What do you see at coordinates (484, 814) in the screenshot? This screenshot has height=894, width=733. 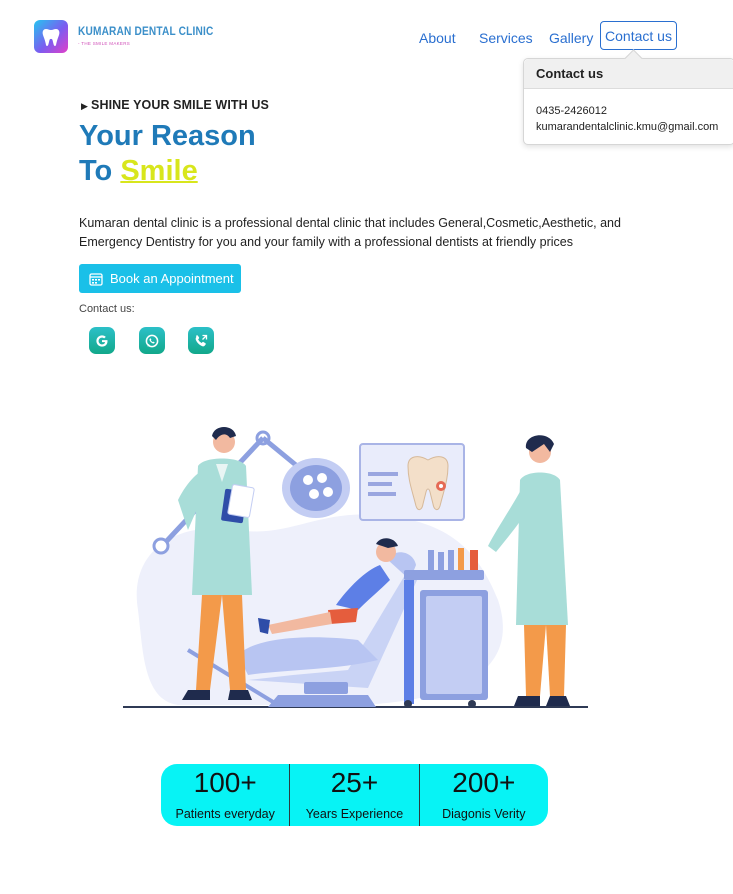 I see `stat-label: Diagonis Verity` at bounding box center [484, 814].